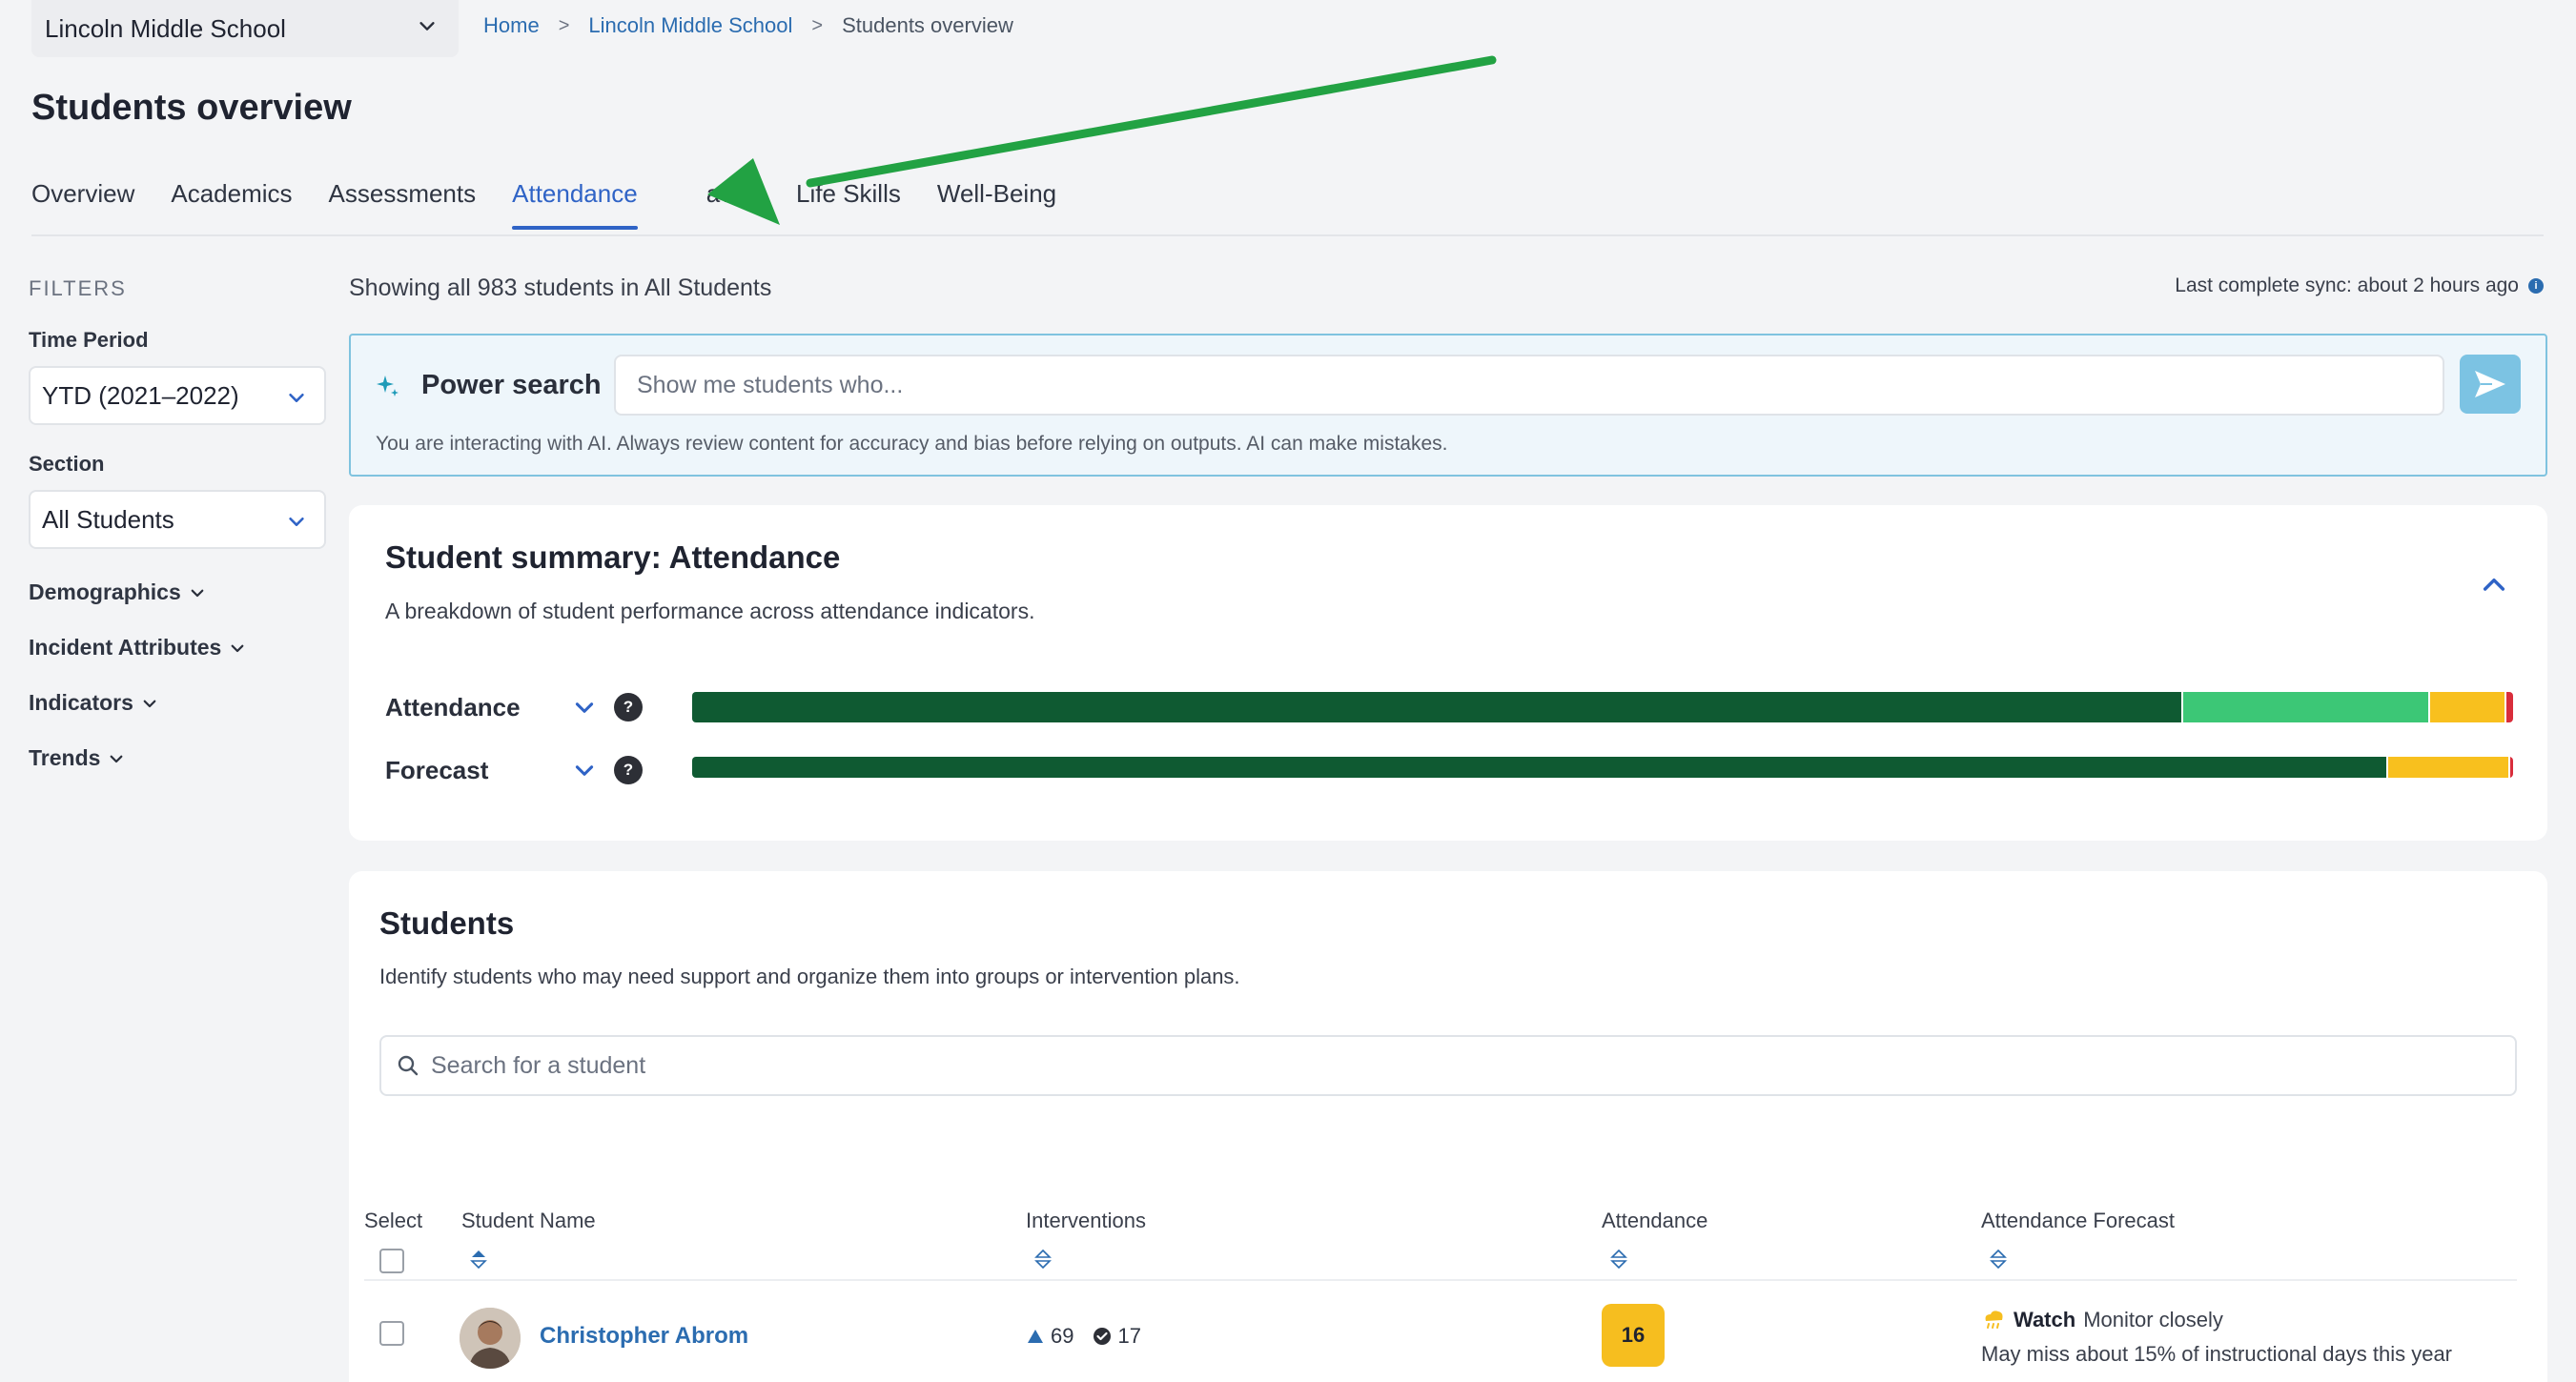 The image size is (2576, 1382). Describe the element at coordinates (2536, 286) in the screenshot. I see `info-icon: i` at that location.